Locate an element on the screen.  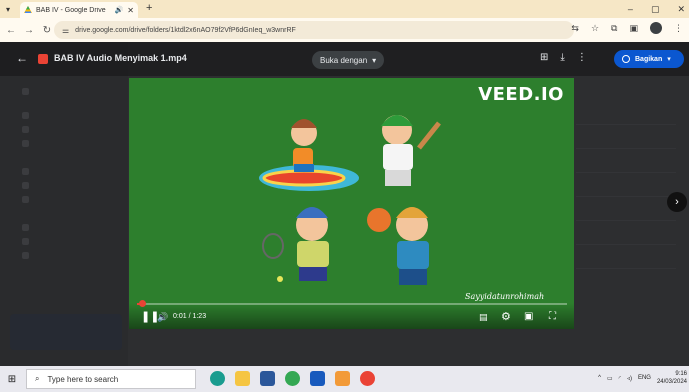
share-label: Bagikan is located at coordinates (649, 59).